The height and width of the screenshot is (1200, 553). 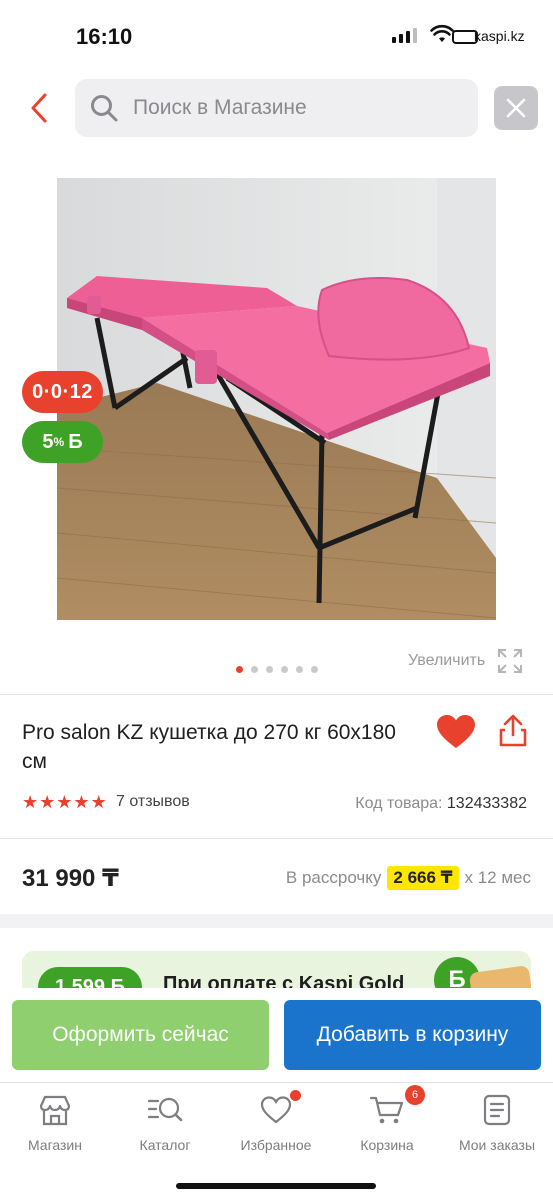 What do you see at coordinates (276, 921) in the screenshot?
I see `section-separator` at bounding box center [276, 921].